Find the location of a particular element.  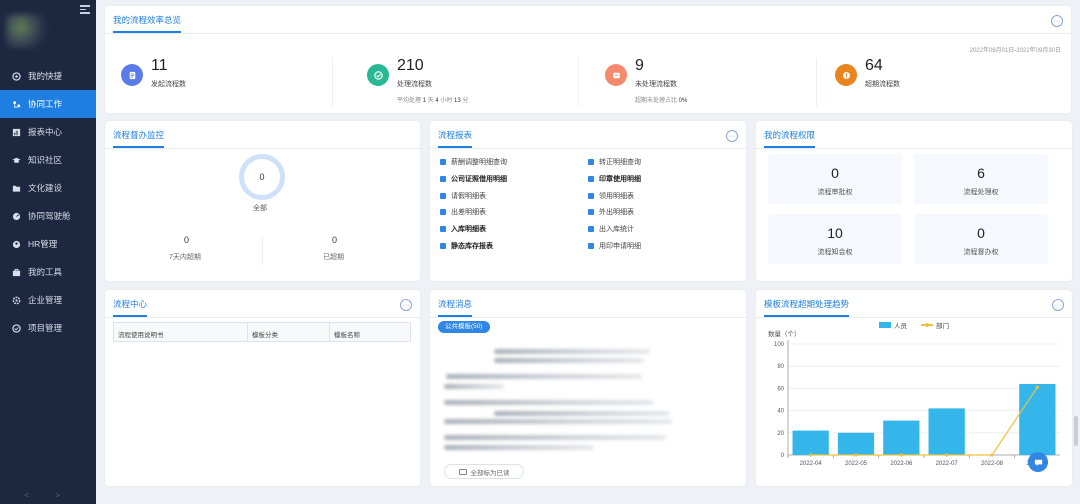

stat-initiated: 11 发起流程数 is located at coordinates (219, 81).